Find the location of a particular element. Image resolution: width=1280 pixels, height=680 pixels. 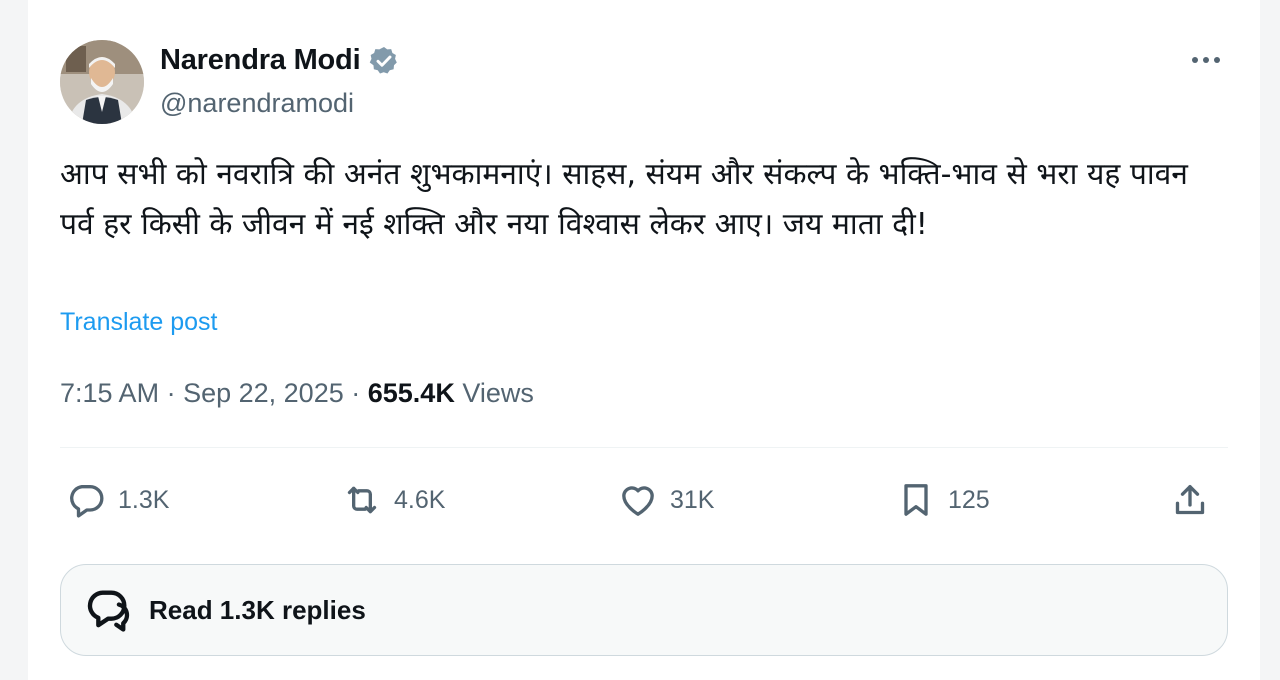

more-options-button is located at coordinates (1206, 60).